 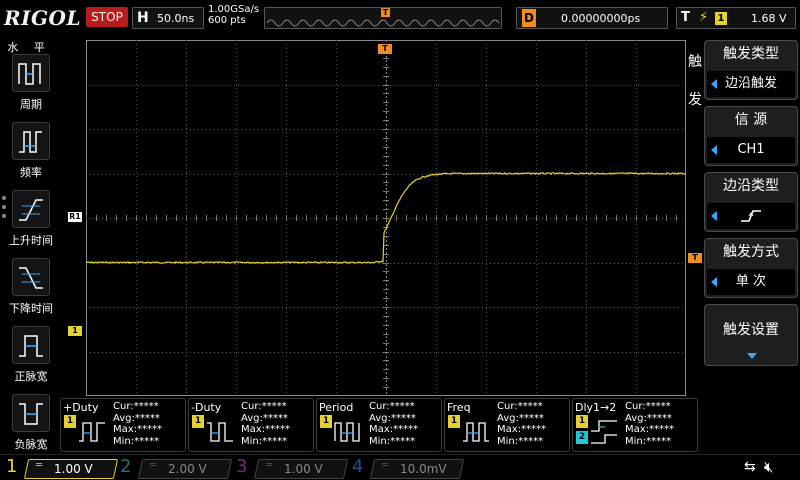 I want to click on menu-item-positive-width: 正脉宽, so click(x=31, y=358).